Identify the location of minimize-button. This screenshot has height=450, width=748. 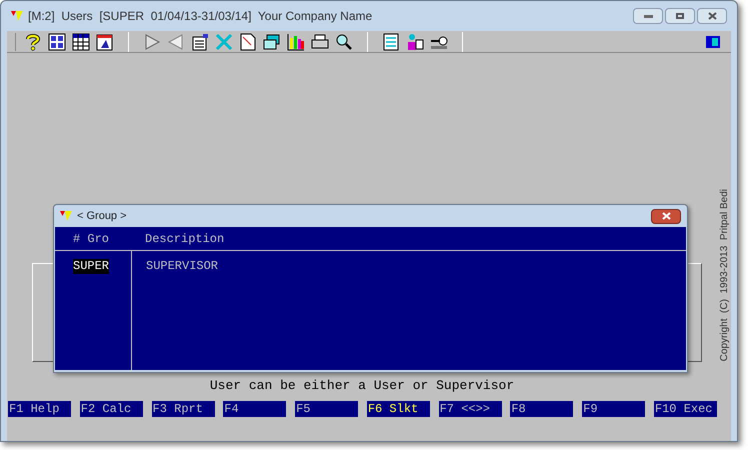
(648, 16).